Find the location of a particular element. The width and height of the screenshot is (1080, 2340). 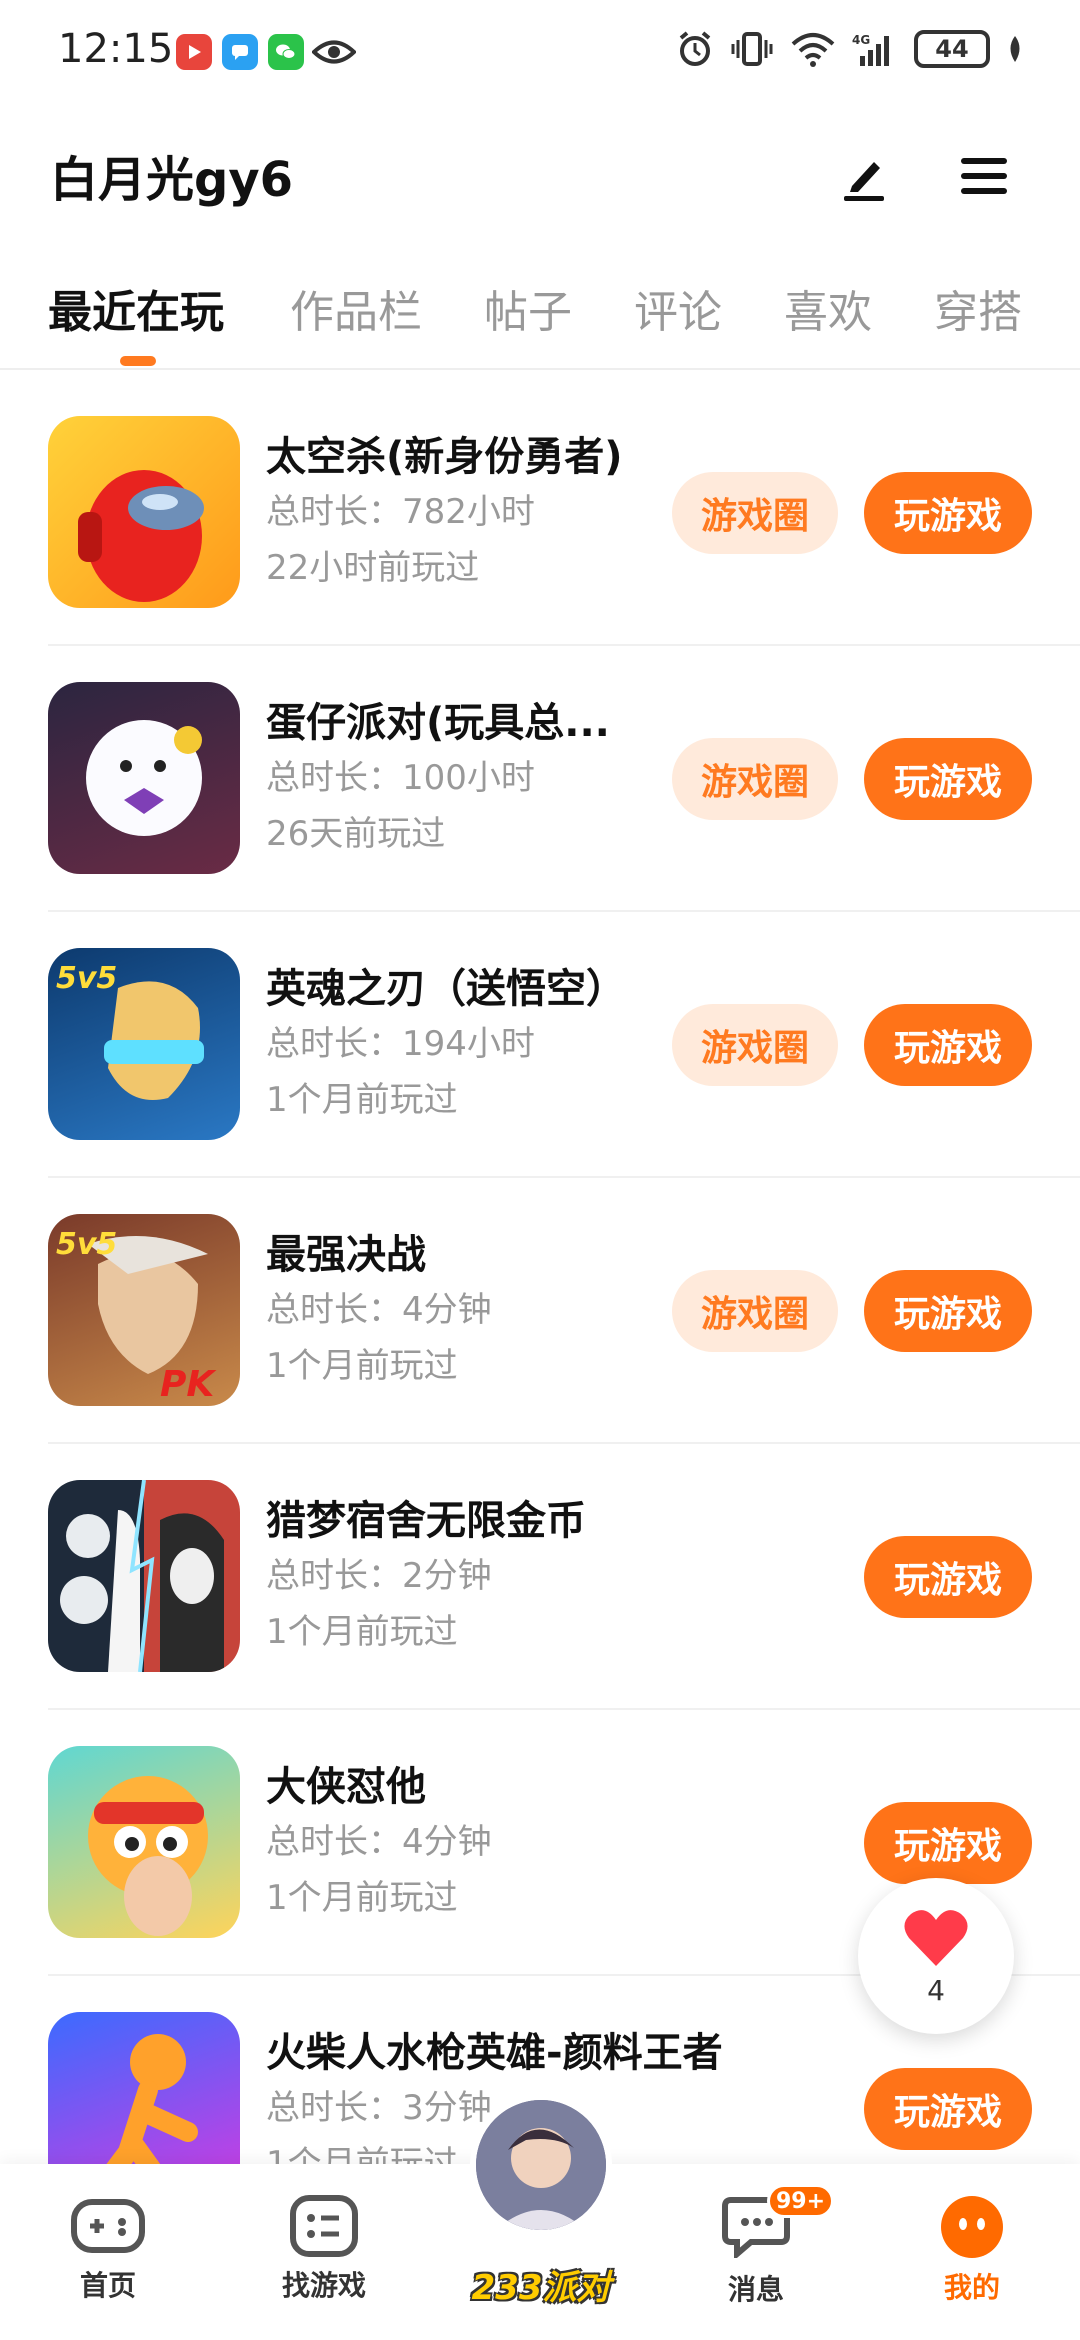

game-title: 猎梦宿舍无限金币 is located at coordinates (426, 1521).